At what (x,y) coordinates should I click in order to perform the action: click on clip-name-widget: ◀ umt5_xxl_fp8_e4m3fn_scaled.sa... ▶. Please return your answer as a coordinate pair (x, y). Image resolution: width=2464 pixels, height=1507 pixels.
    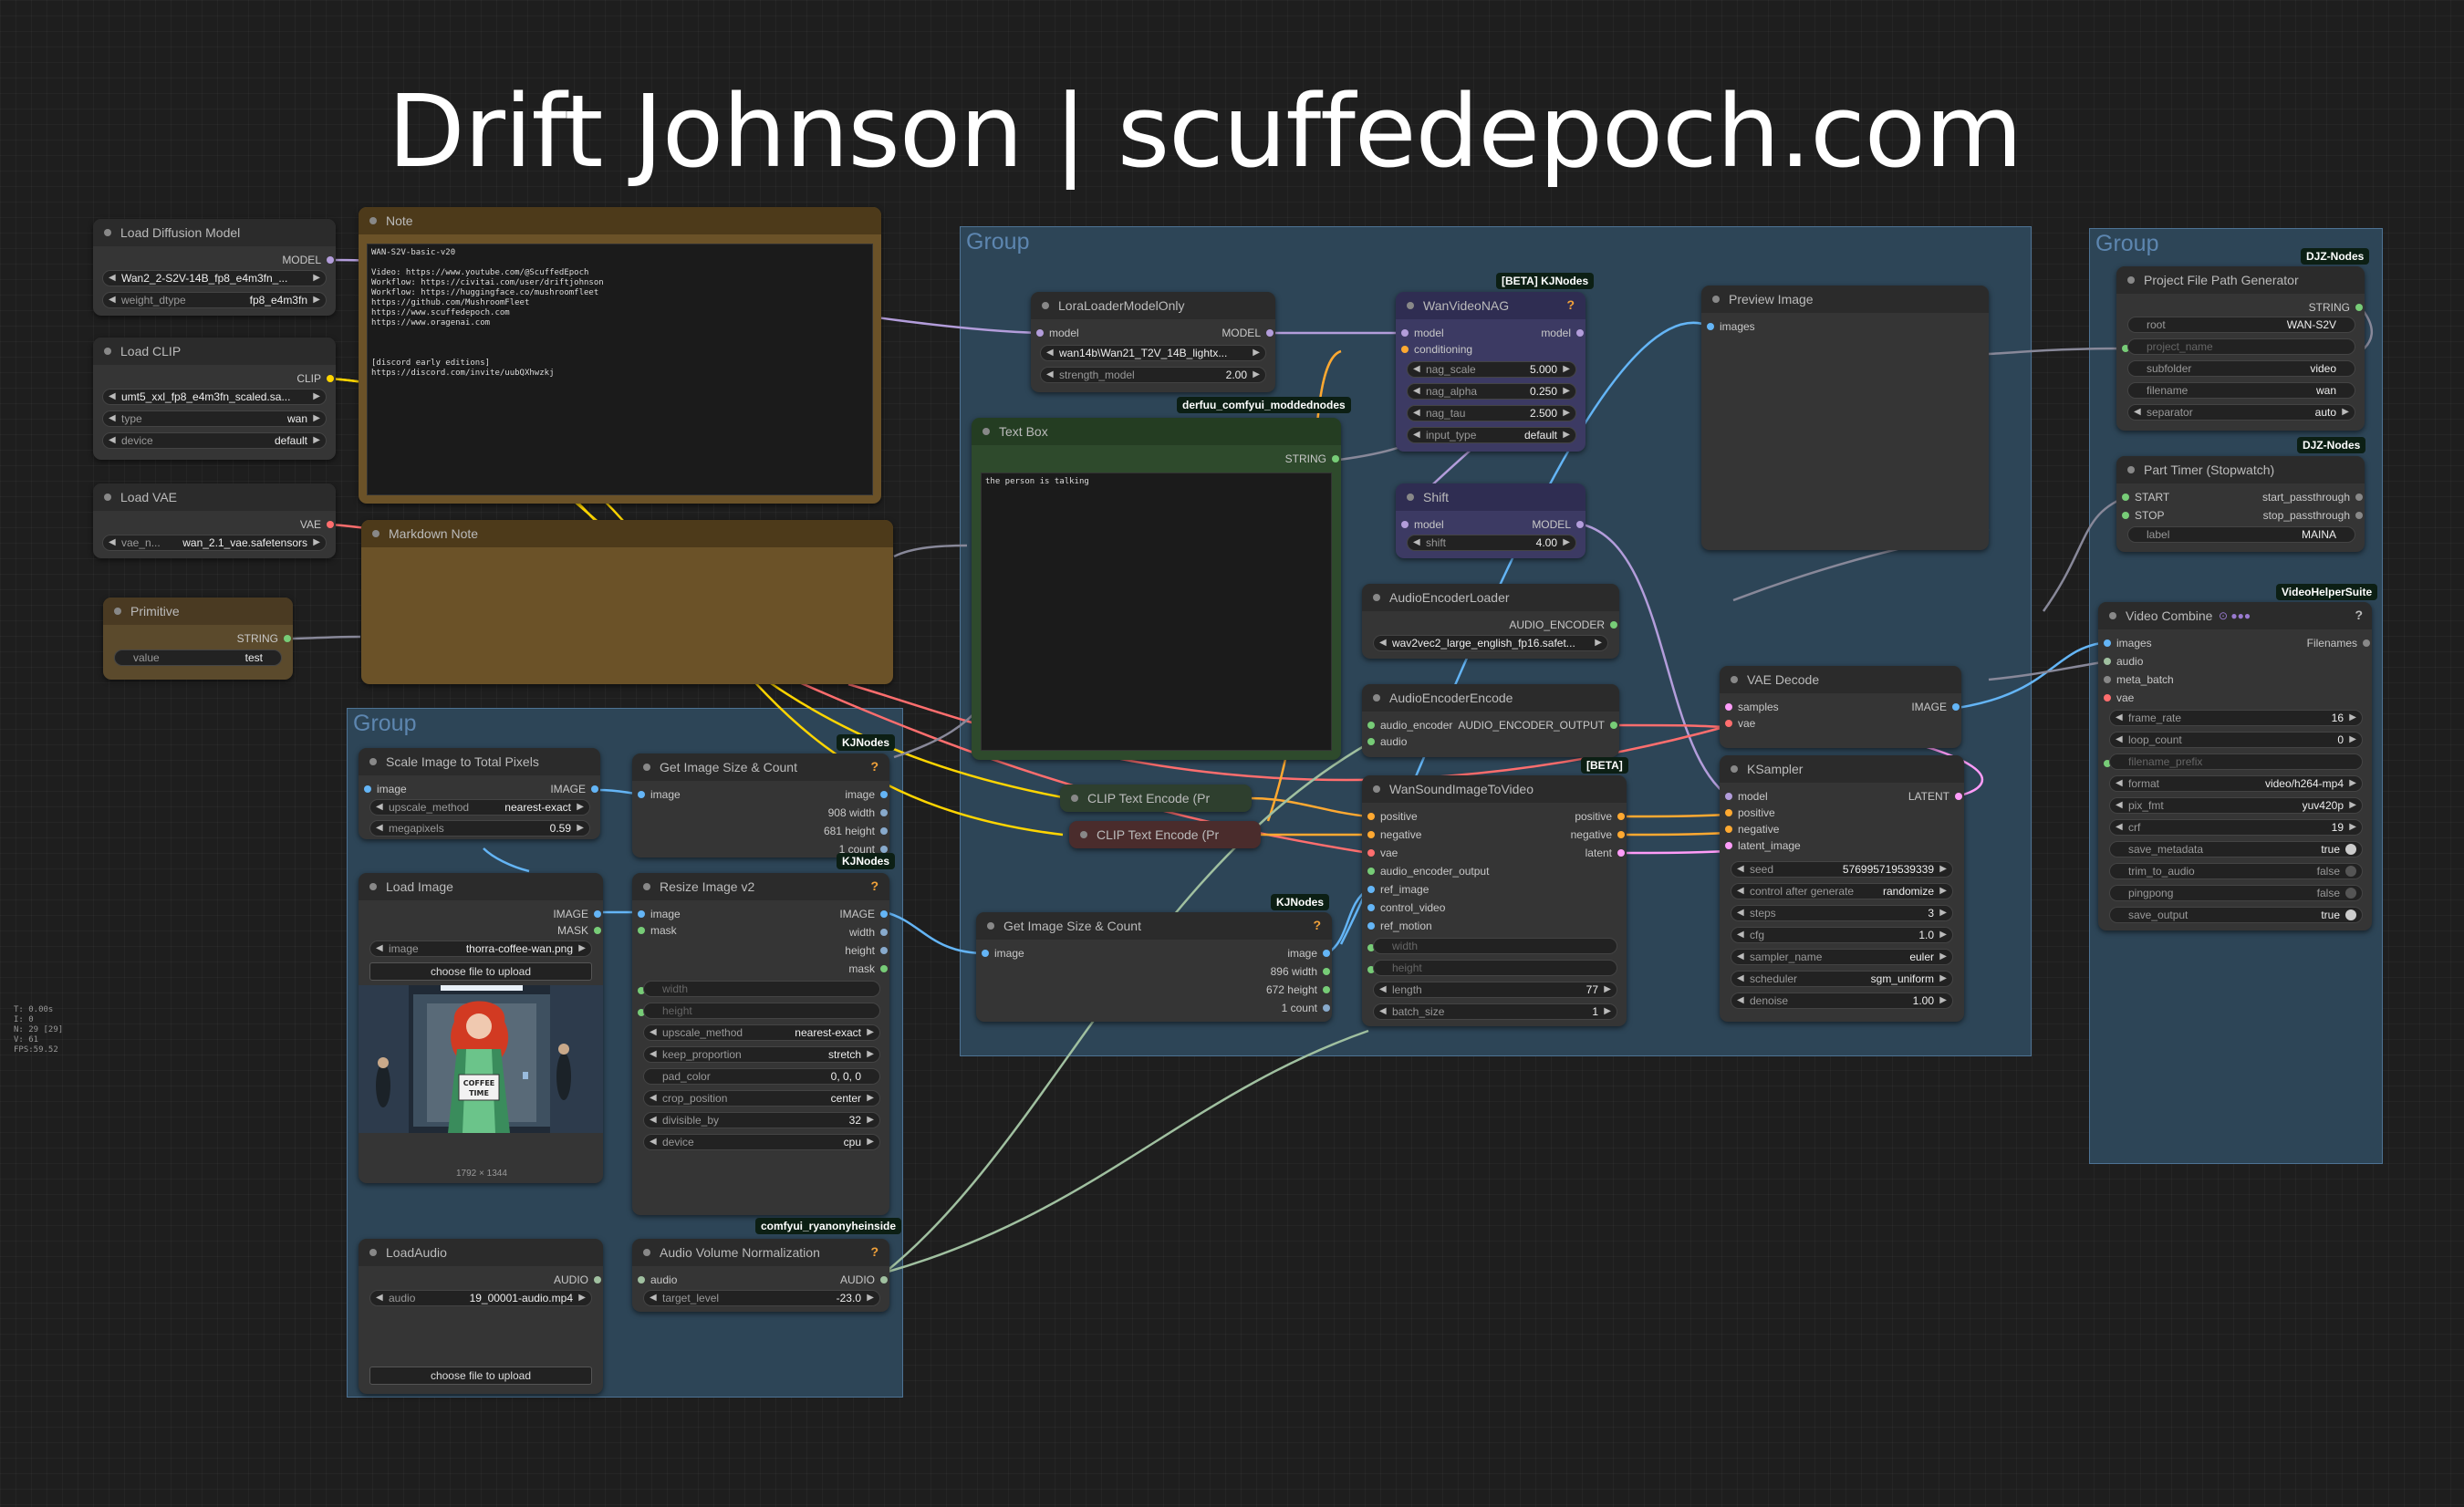
    Looking at the image, I should click on (214, 397).